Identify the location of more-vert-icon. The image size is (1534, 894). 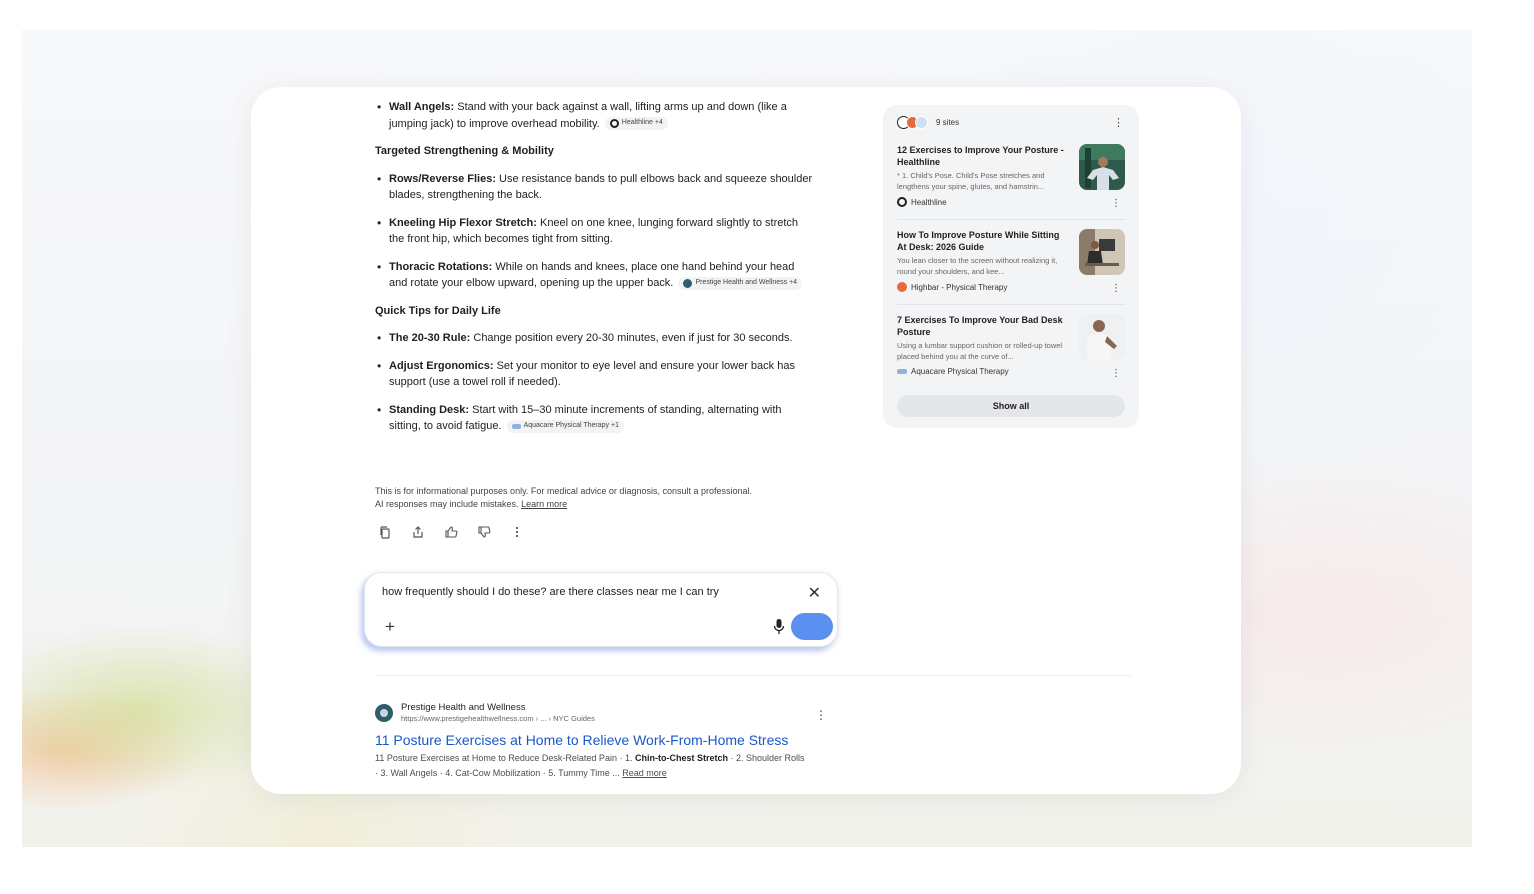
(517, 532).